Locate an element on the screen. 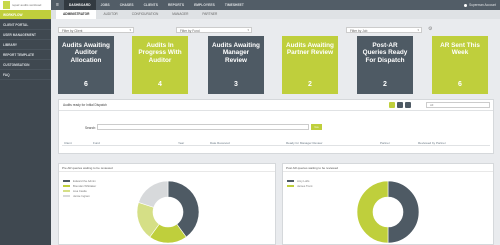 The height and width of the screenshot is (245, 500). column-header-partner: Partner is located at coordinates (385, 143).